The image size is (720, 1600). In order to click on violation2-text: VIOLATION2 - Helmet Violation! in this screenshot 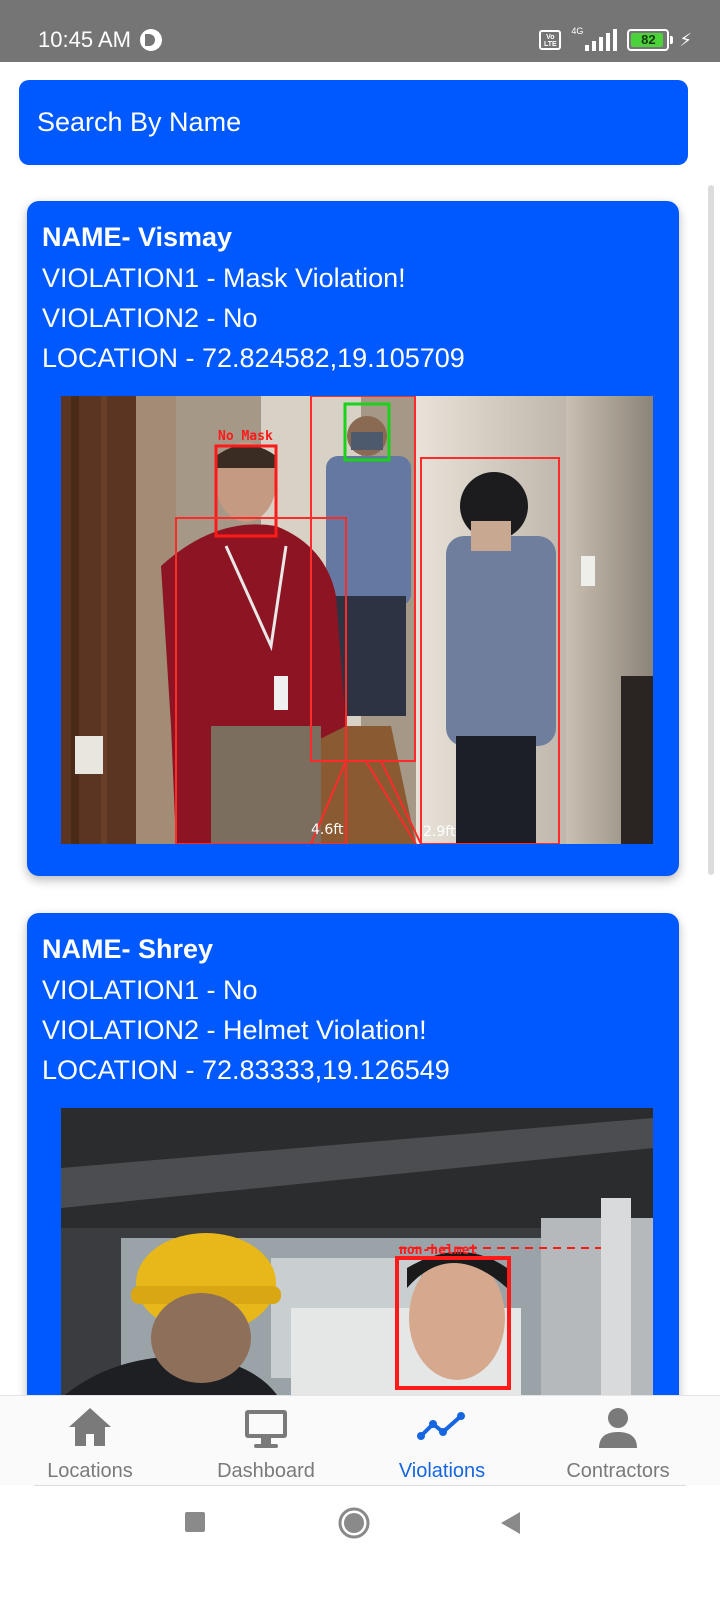, I will do `click(234, 1030)`.